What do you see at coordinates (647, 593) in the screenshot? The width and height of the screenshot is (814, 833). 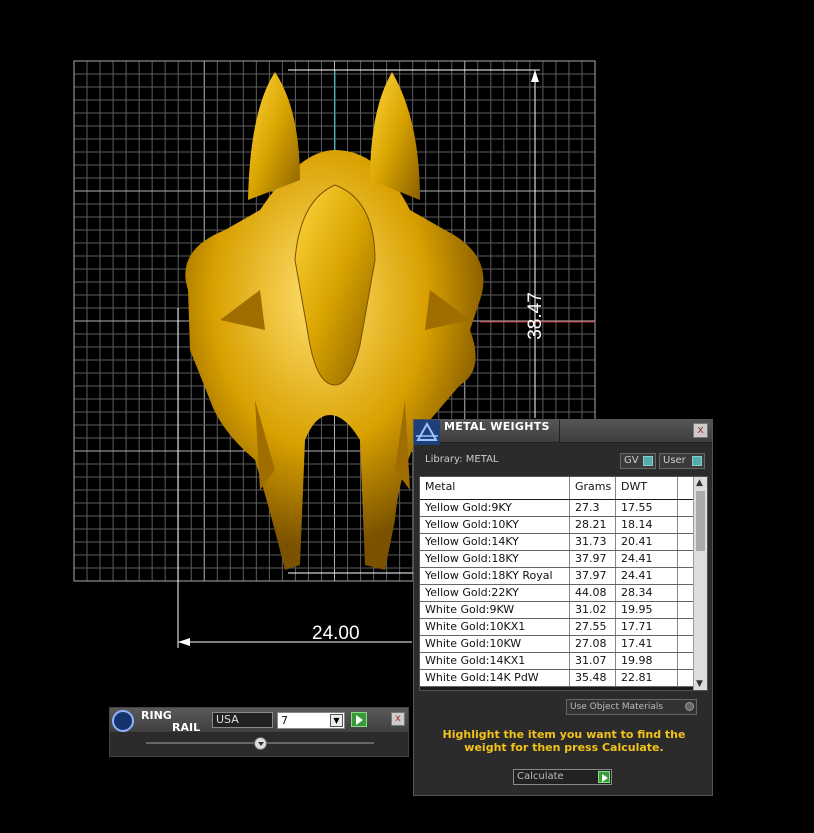 I see `dwt-cell: 28.34` at bounding box center [647, 593].